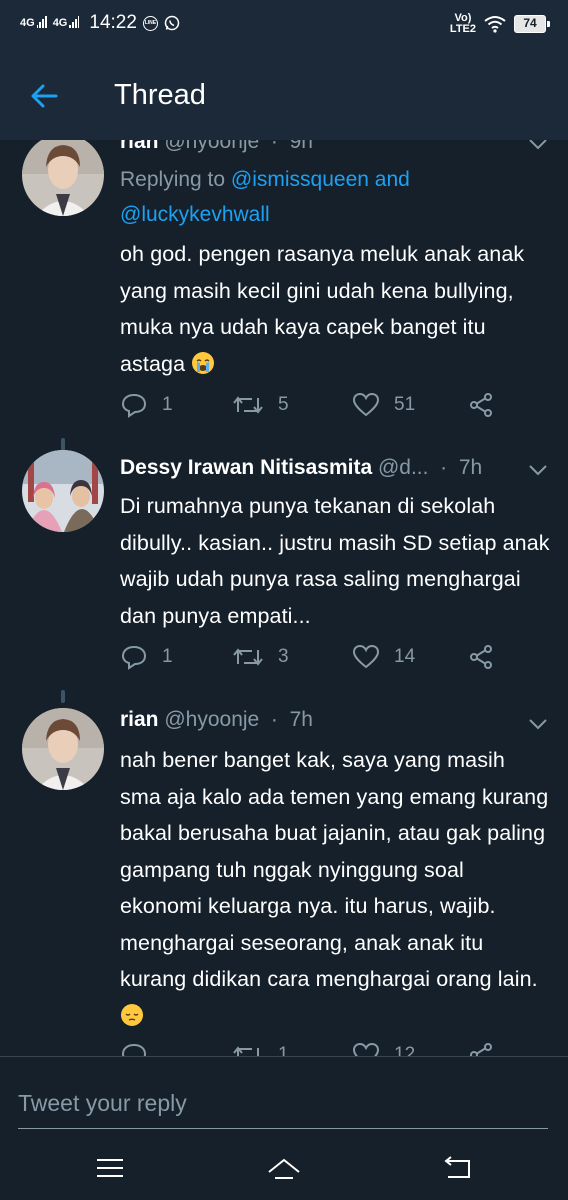  I want to click on like-button: 12, so click(383, 1049).